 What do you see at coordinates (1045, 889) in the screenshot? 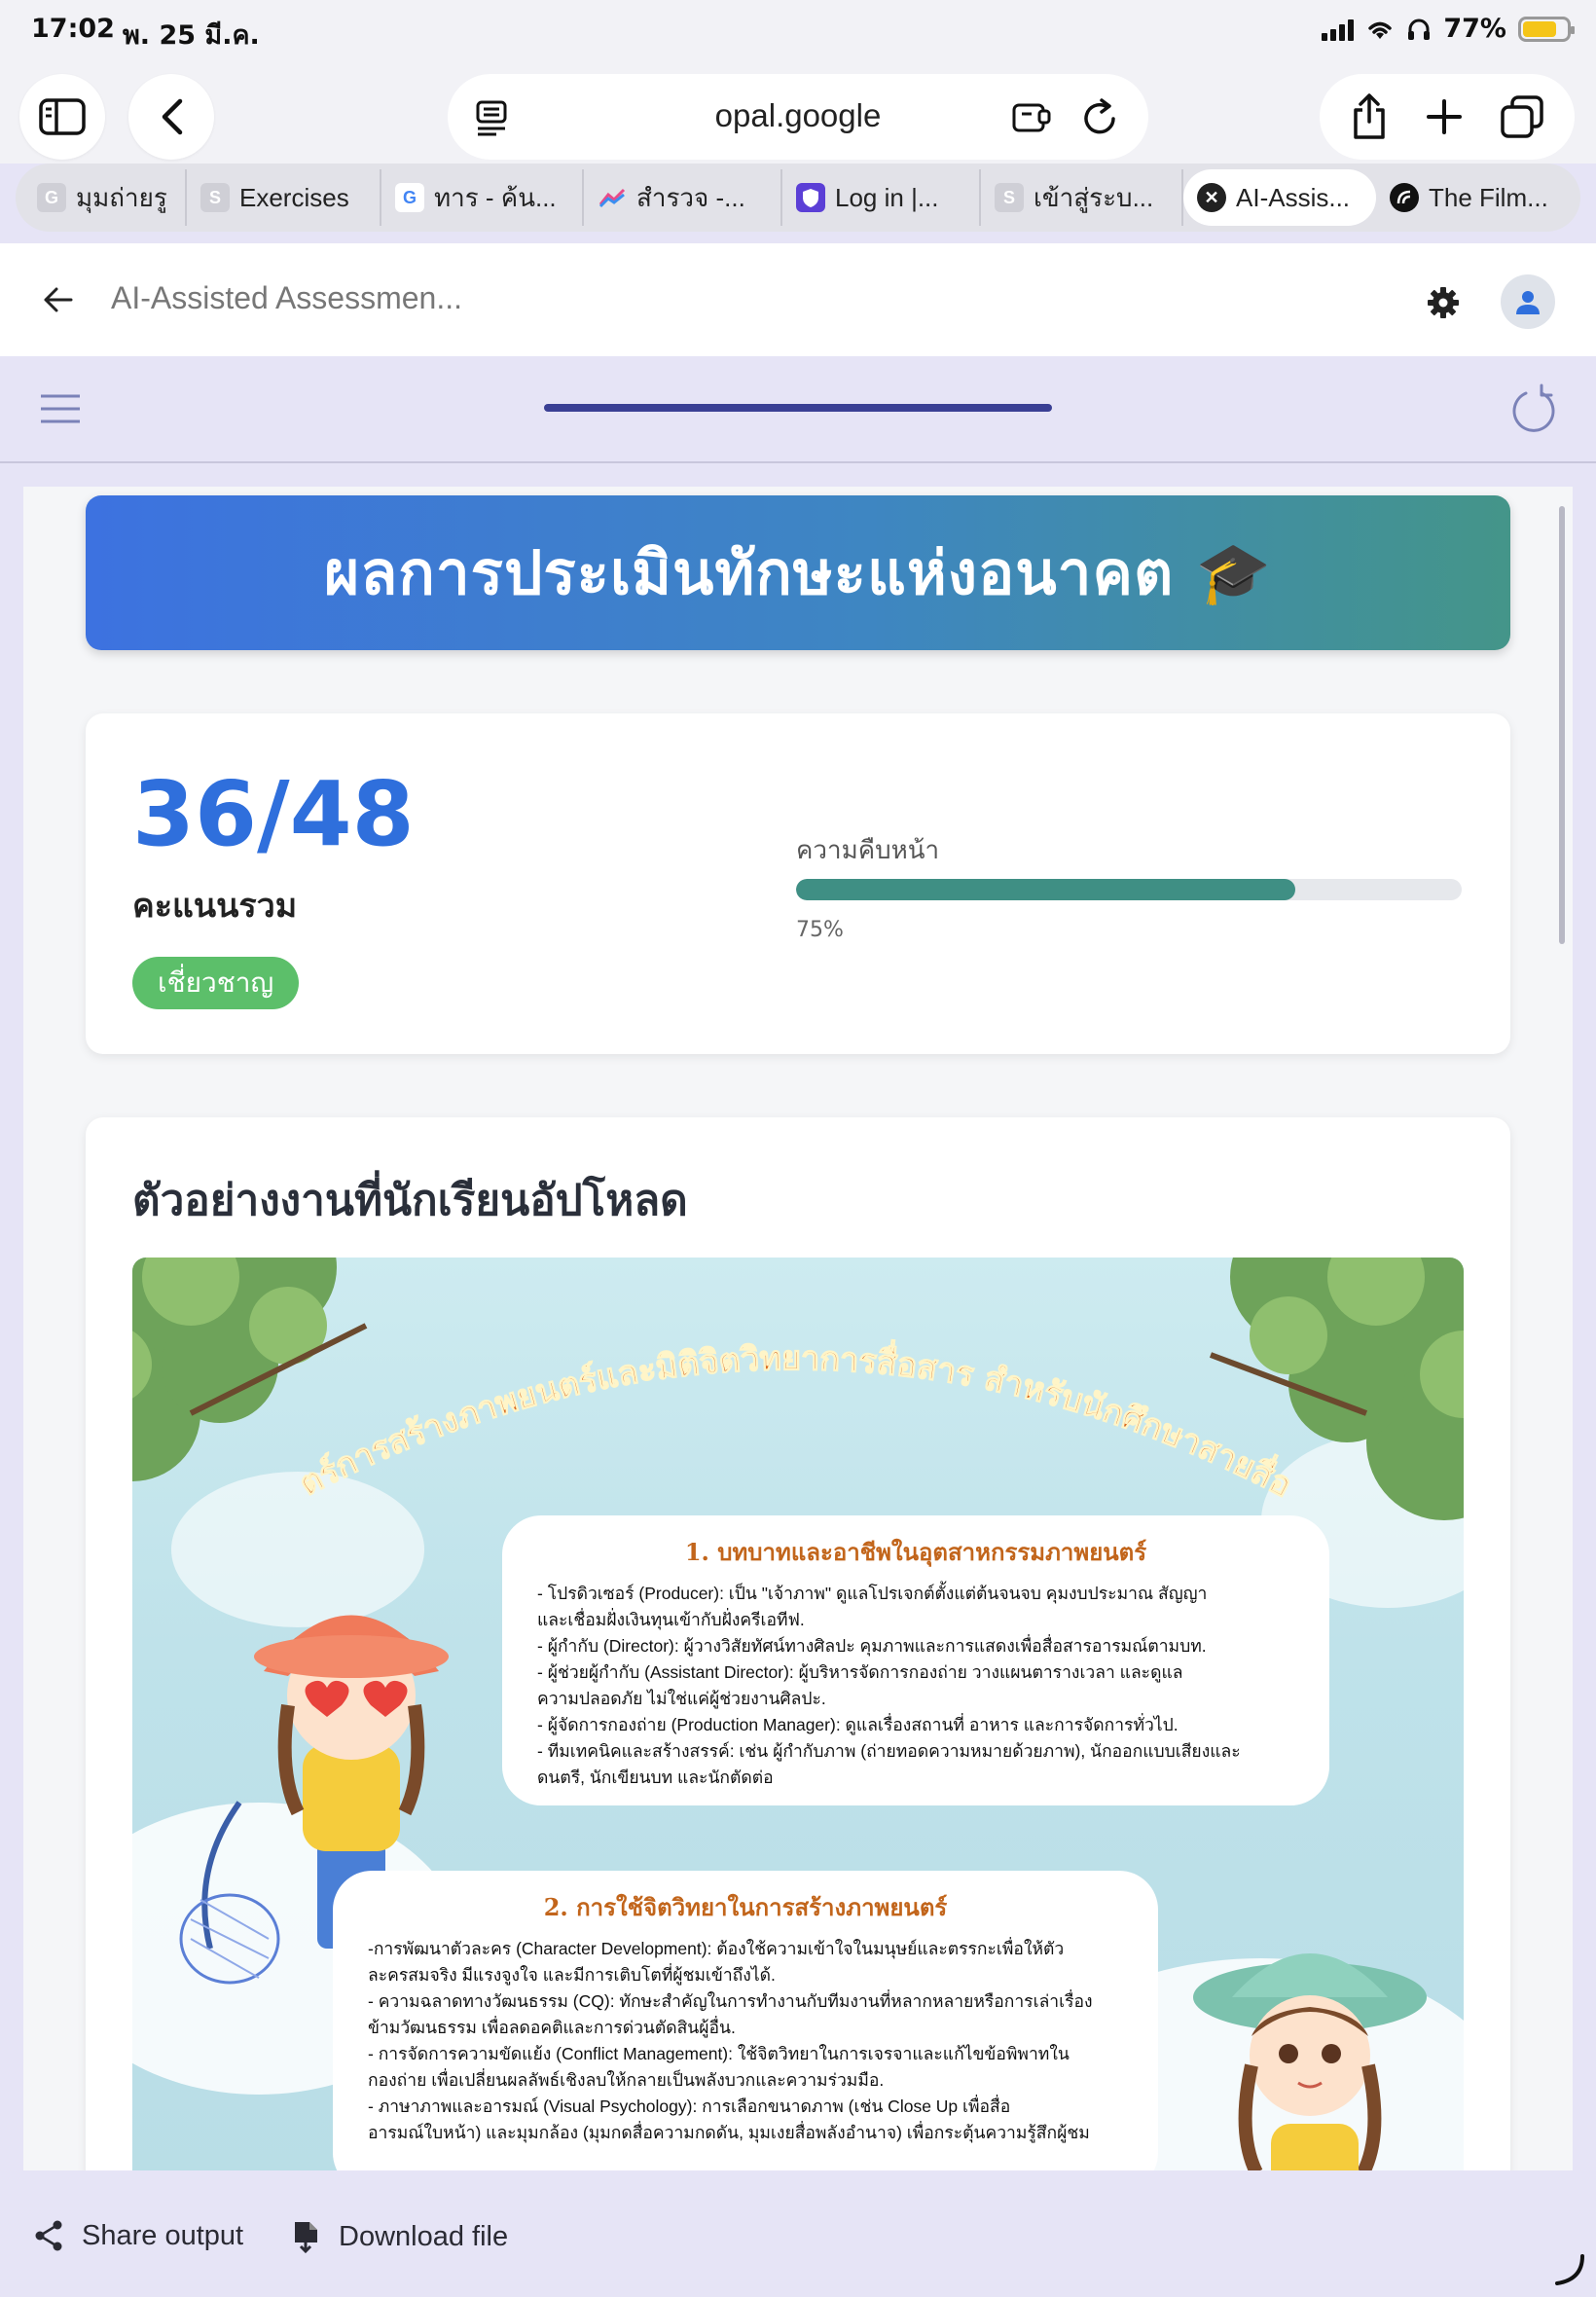
I see `progress-fill` at bounding box center [1045, 889].